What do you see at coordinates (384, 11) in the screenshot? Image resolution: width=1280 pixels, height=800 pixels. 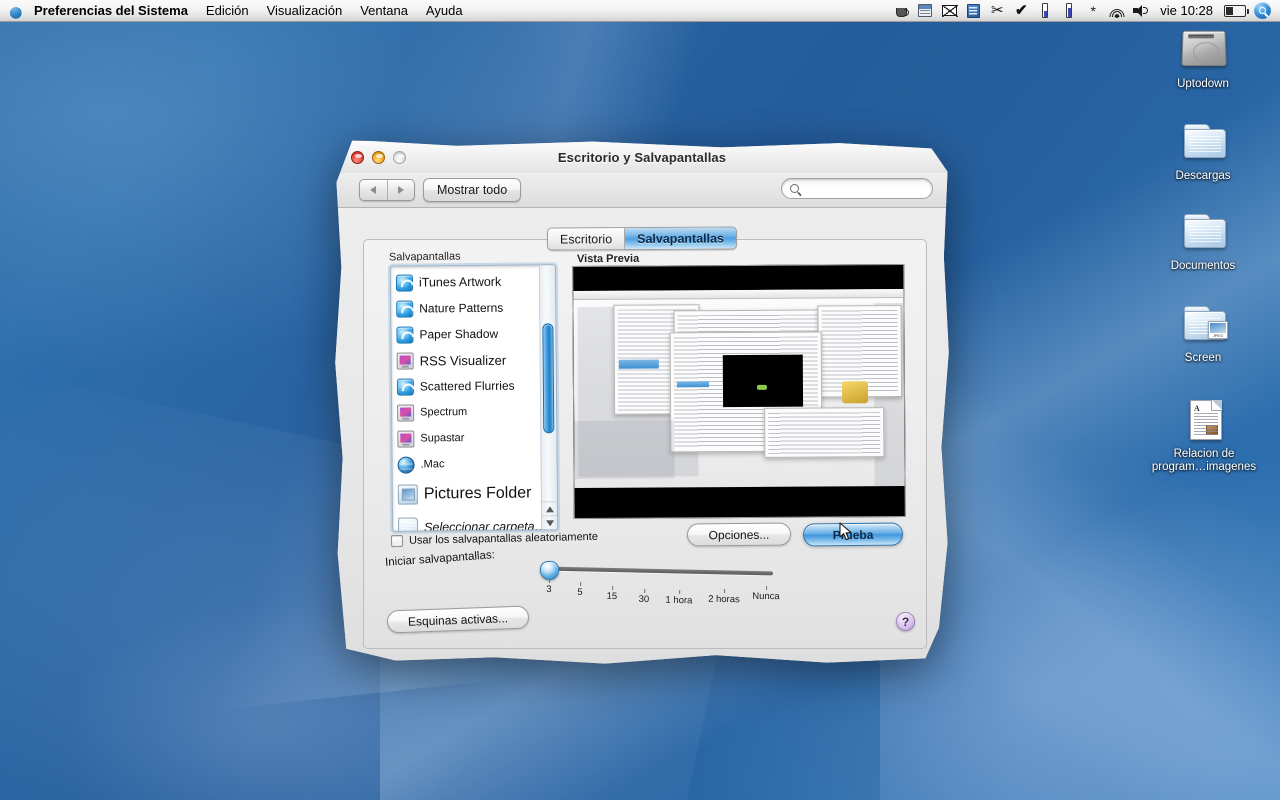 I see `menu-item-ventana: Ventana` at bounding box center [384, 11].